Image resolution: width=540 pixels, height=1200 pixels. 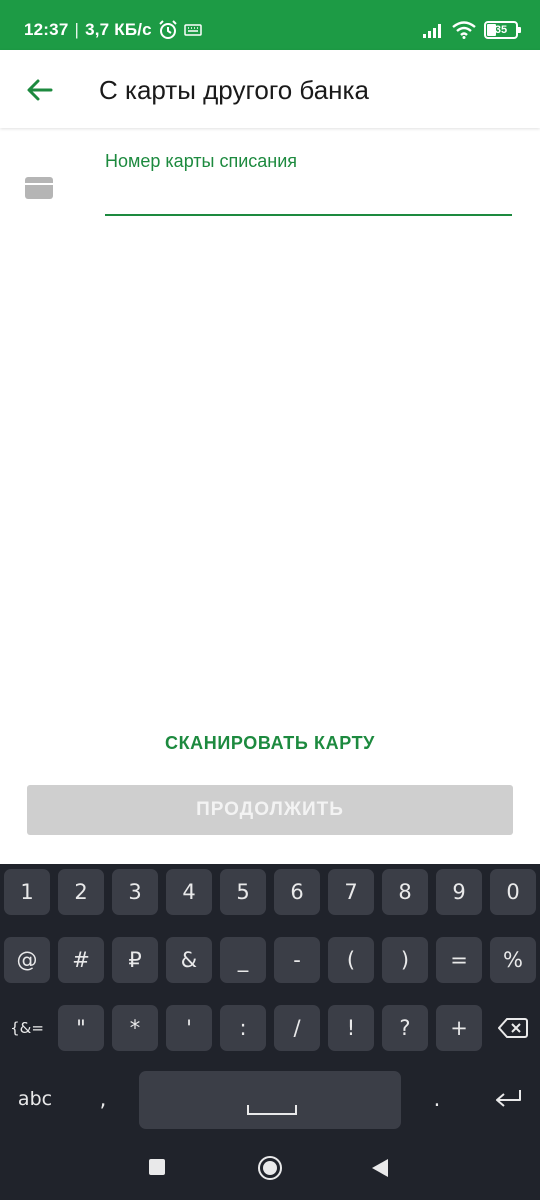 I want to click on system-nav-bar, so click(x=270, y=1168).